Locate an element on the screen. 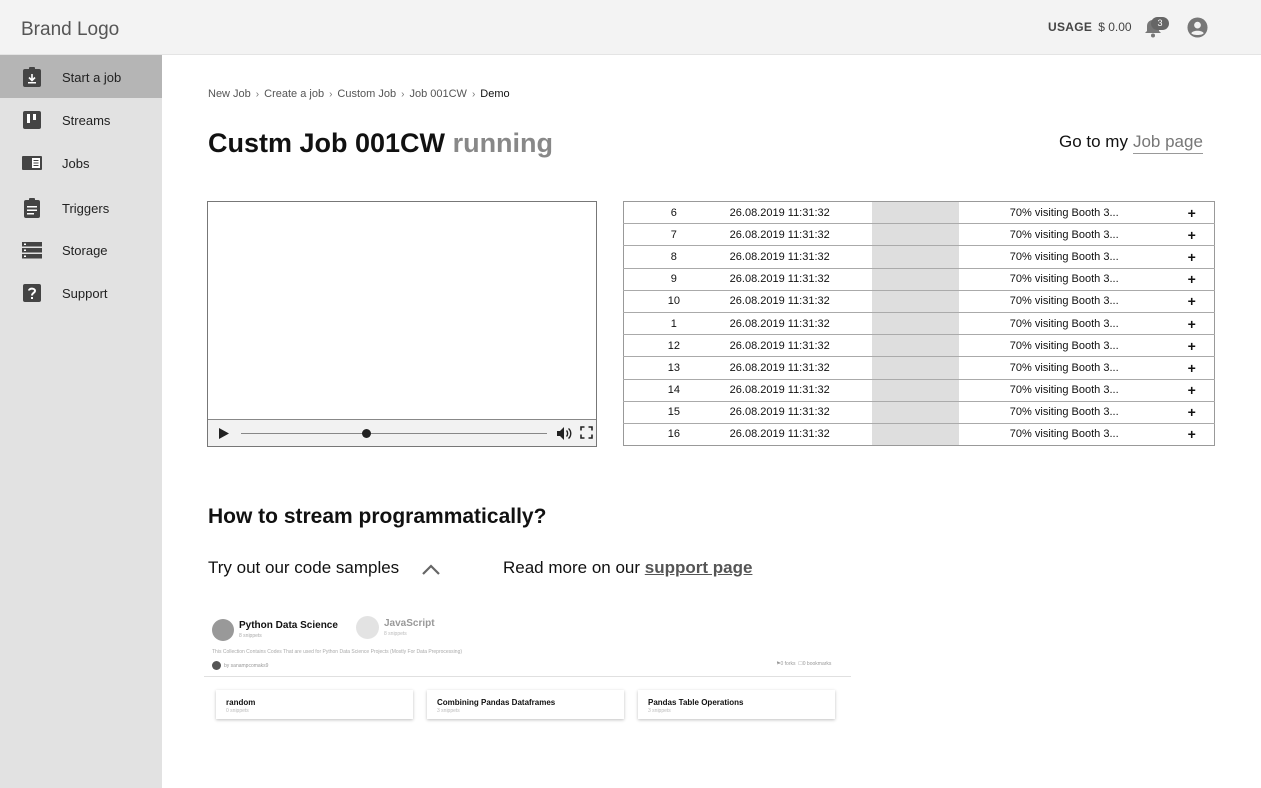  sidebar-item-streams: Streams is located at coordinates (81, 119).